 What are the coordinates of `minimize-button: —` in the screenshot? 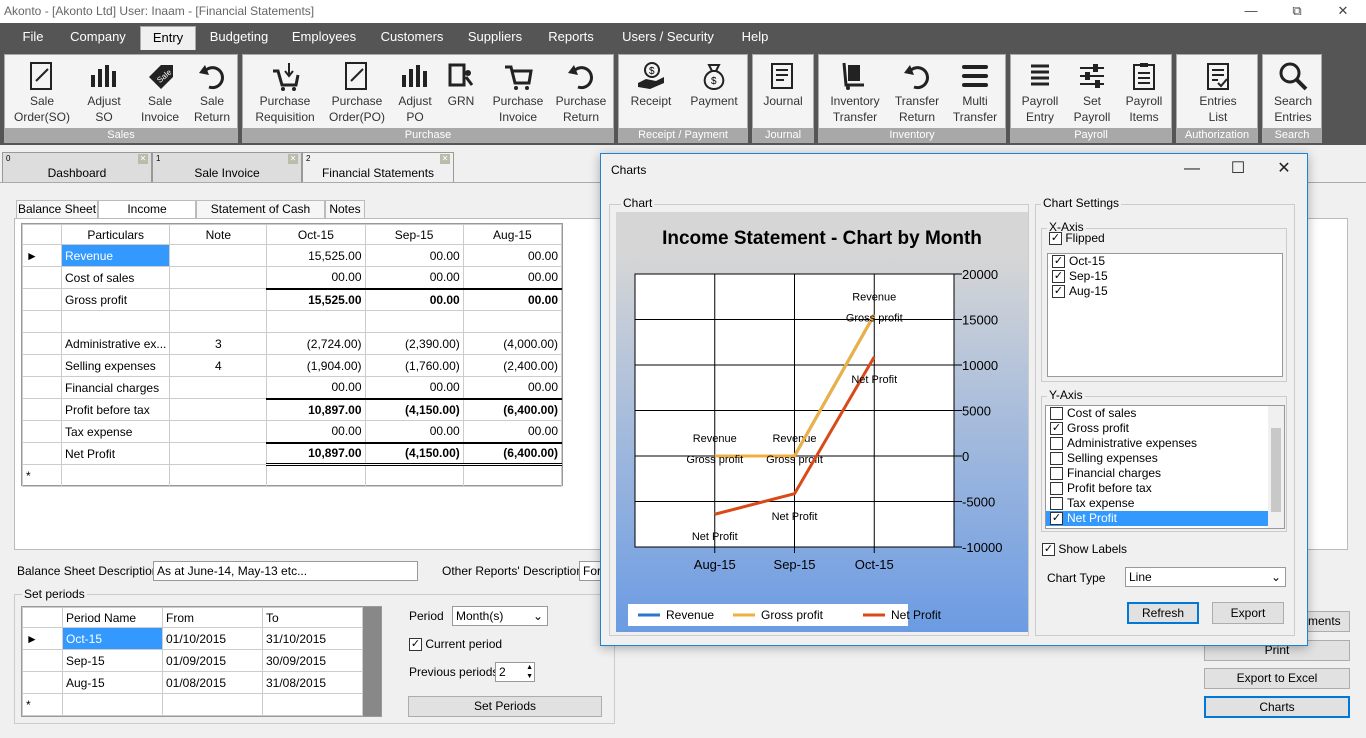 It's located at (1251, 11).